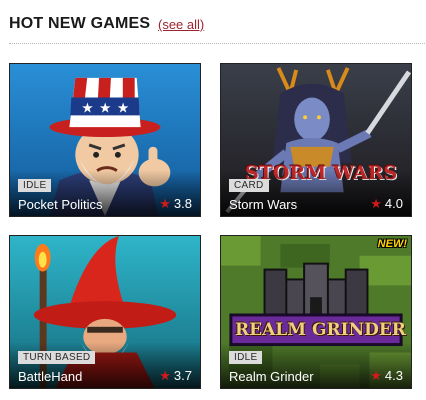  I want to click on section-header: HOT NEW GAMES (see all), so click(217, 27).